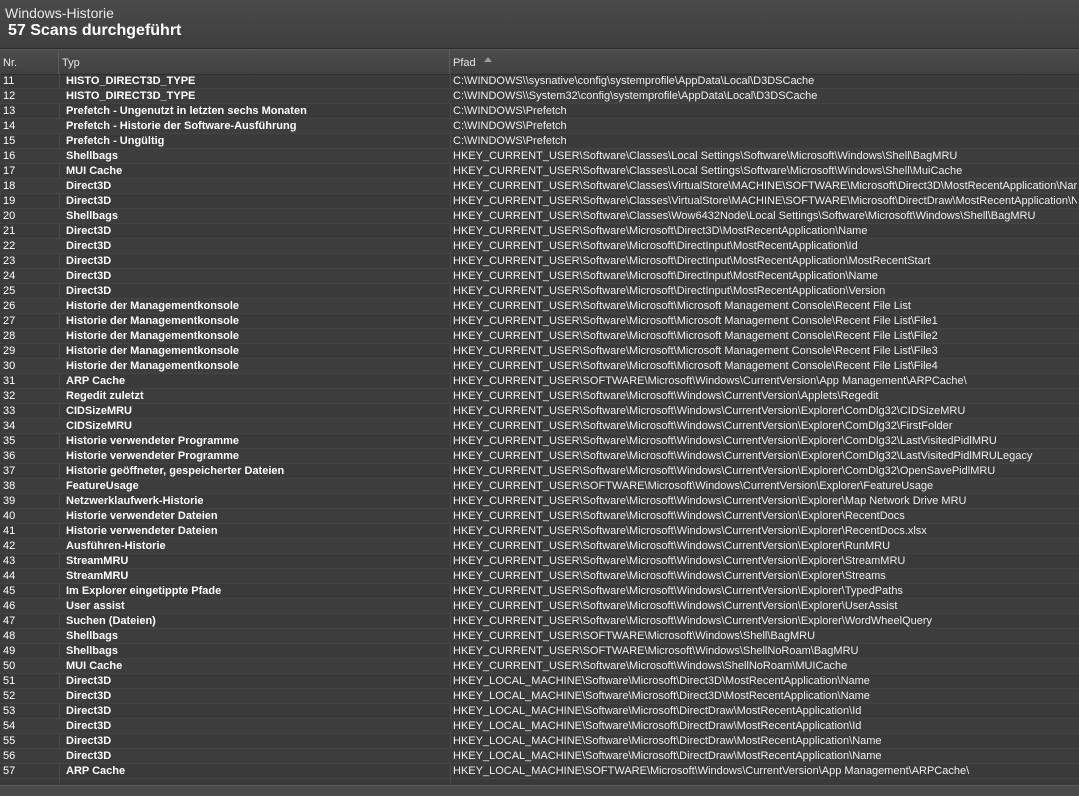  I want to click on cell-nr: 43, so click(9, 561).